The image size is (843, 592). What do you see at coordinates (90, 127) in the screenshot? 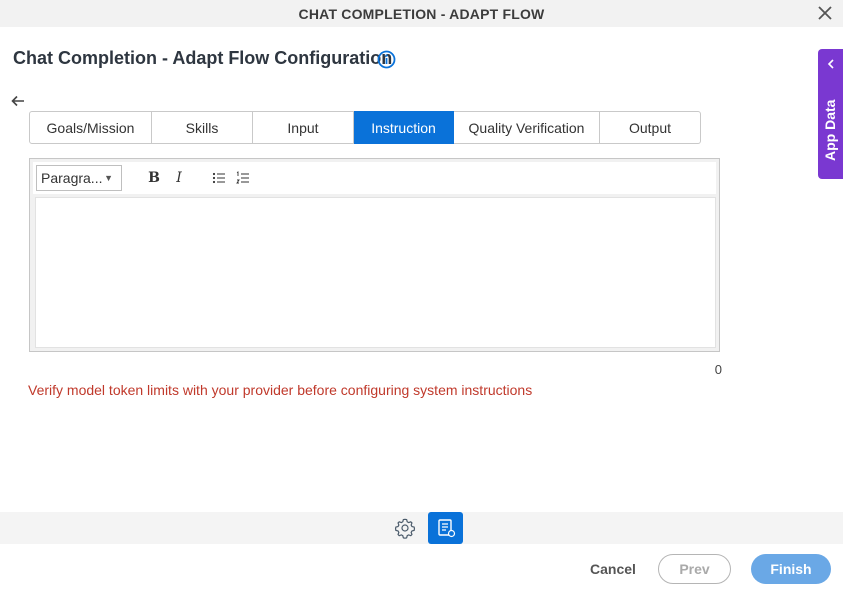
I see `tab-goals-mission: Goals/Mission` at bounding box center [90, 127].